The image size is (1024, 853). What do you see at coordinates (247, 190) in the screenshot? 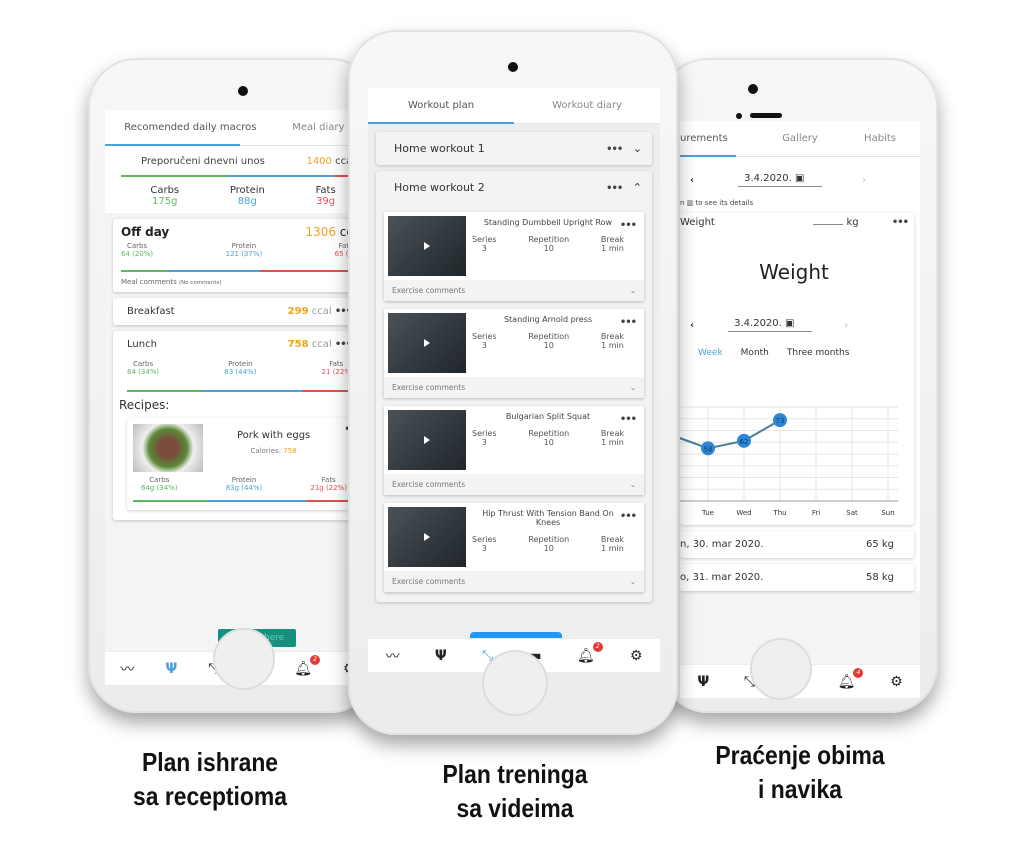
I see `macro-label: Protein` at bounding box center [247, 190].